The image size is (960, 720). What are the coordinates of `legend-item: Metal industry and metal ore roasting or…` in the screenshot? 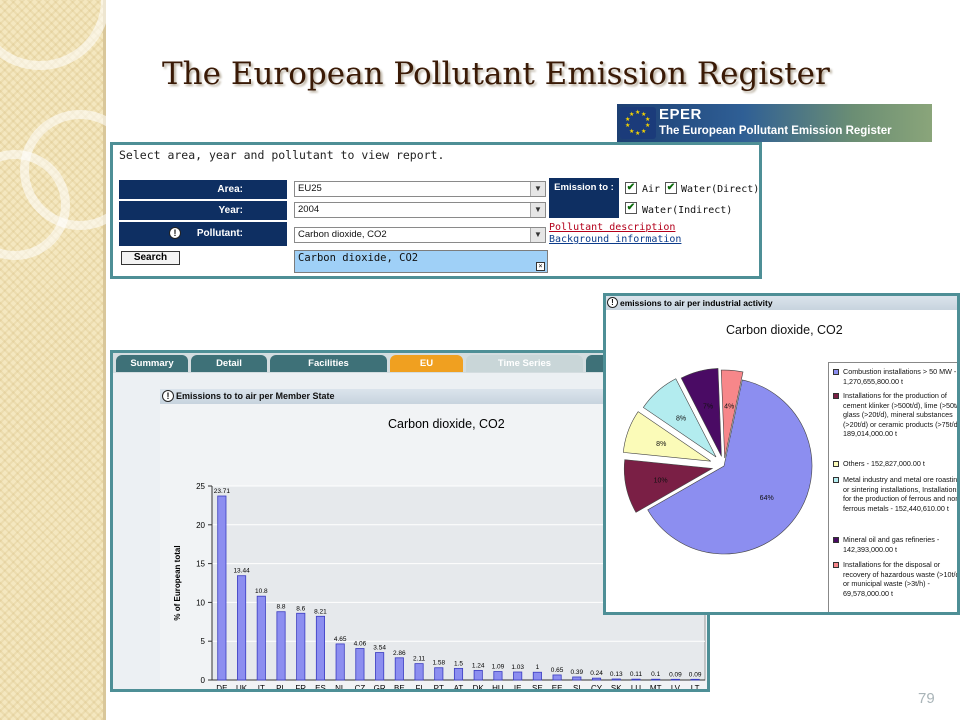 It's located at (896, 494).